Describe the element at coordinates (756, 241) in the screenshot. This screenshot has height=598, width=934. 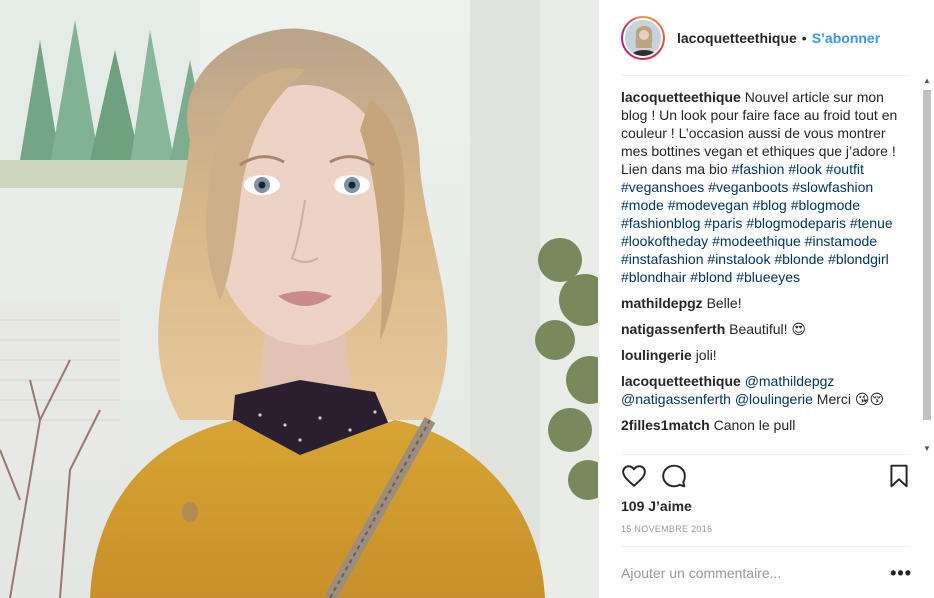
I see `hashtag-link: #modeethique` at that location.